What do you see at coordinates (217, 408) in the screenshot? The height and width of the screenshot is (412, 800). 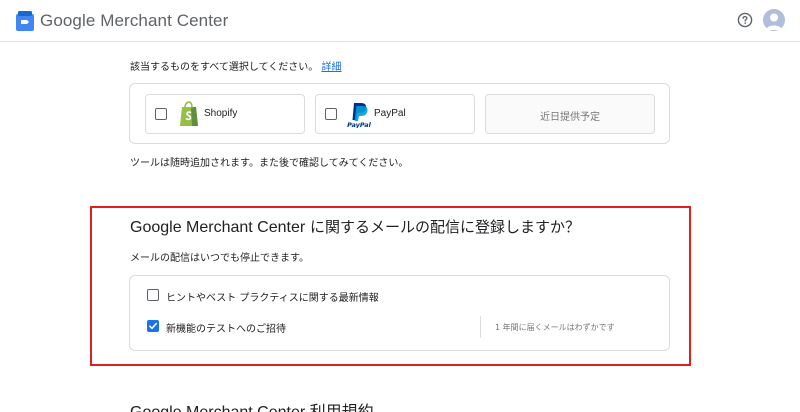 I see `terms-title-brand: Google Merchant Center` at bounding box center [217, 408].